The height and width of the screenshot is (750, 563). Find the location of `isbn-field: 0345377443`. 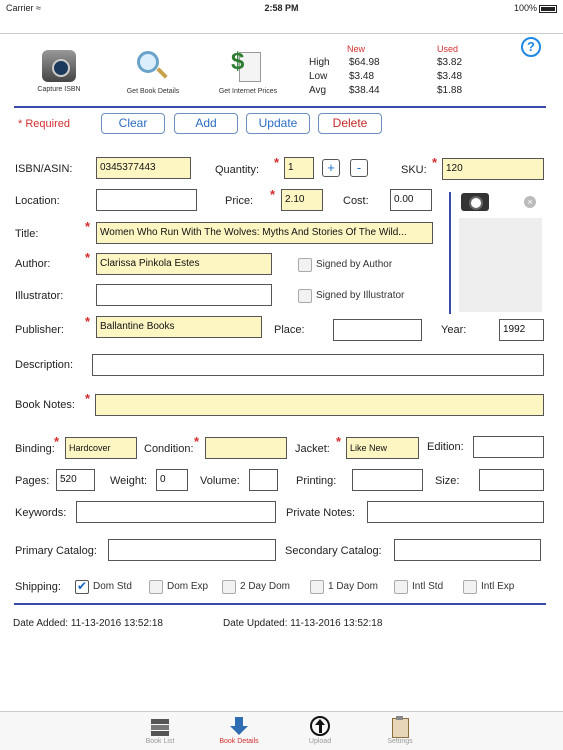

isbn-field: 0345377443 is located at coordinates (143, 168).